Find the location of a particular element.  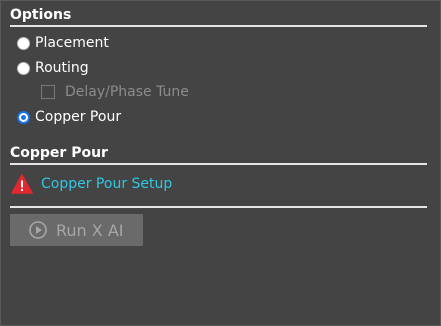

routing-radio-option: Routing is located at coordinates (53, 68).